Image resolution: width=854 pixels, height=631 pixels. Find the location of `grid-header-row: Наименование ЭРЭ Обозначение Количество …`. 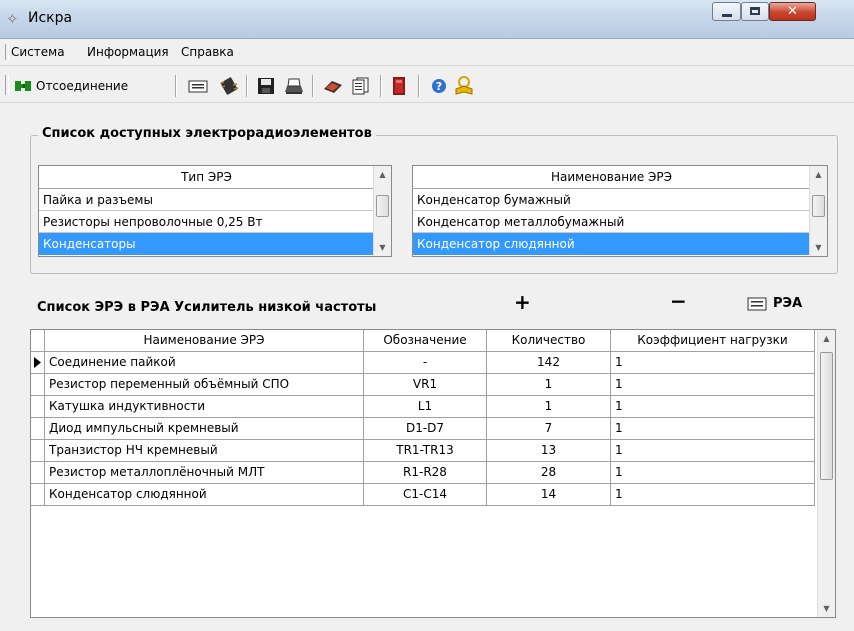

grid-header-row: Наименование ЭРЭ Обозначение Количество … is located at coordinates (423, 341).